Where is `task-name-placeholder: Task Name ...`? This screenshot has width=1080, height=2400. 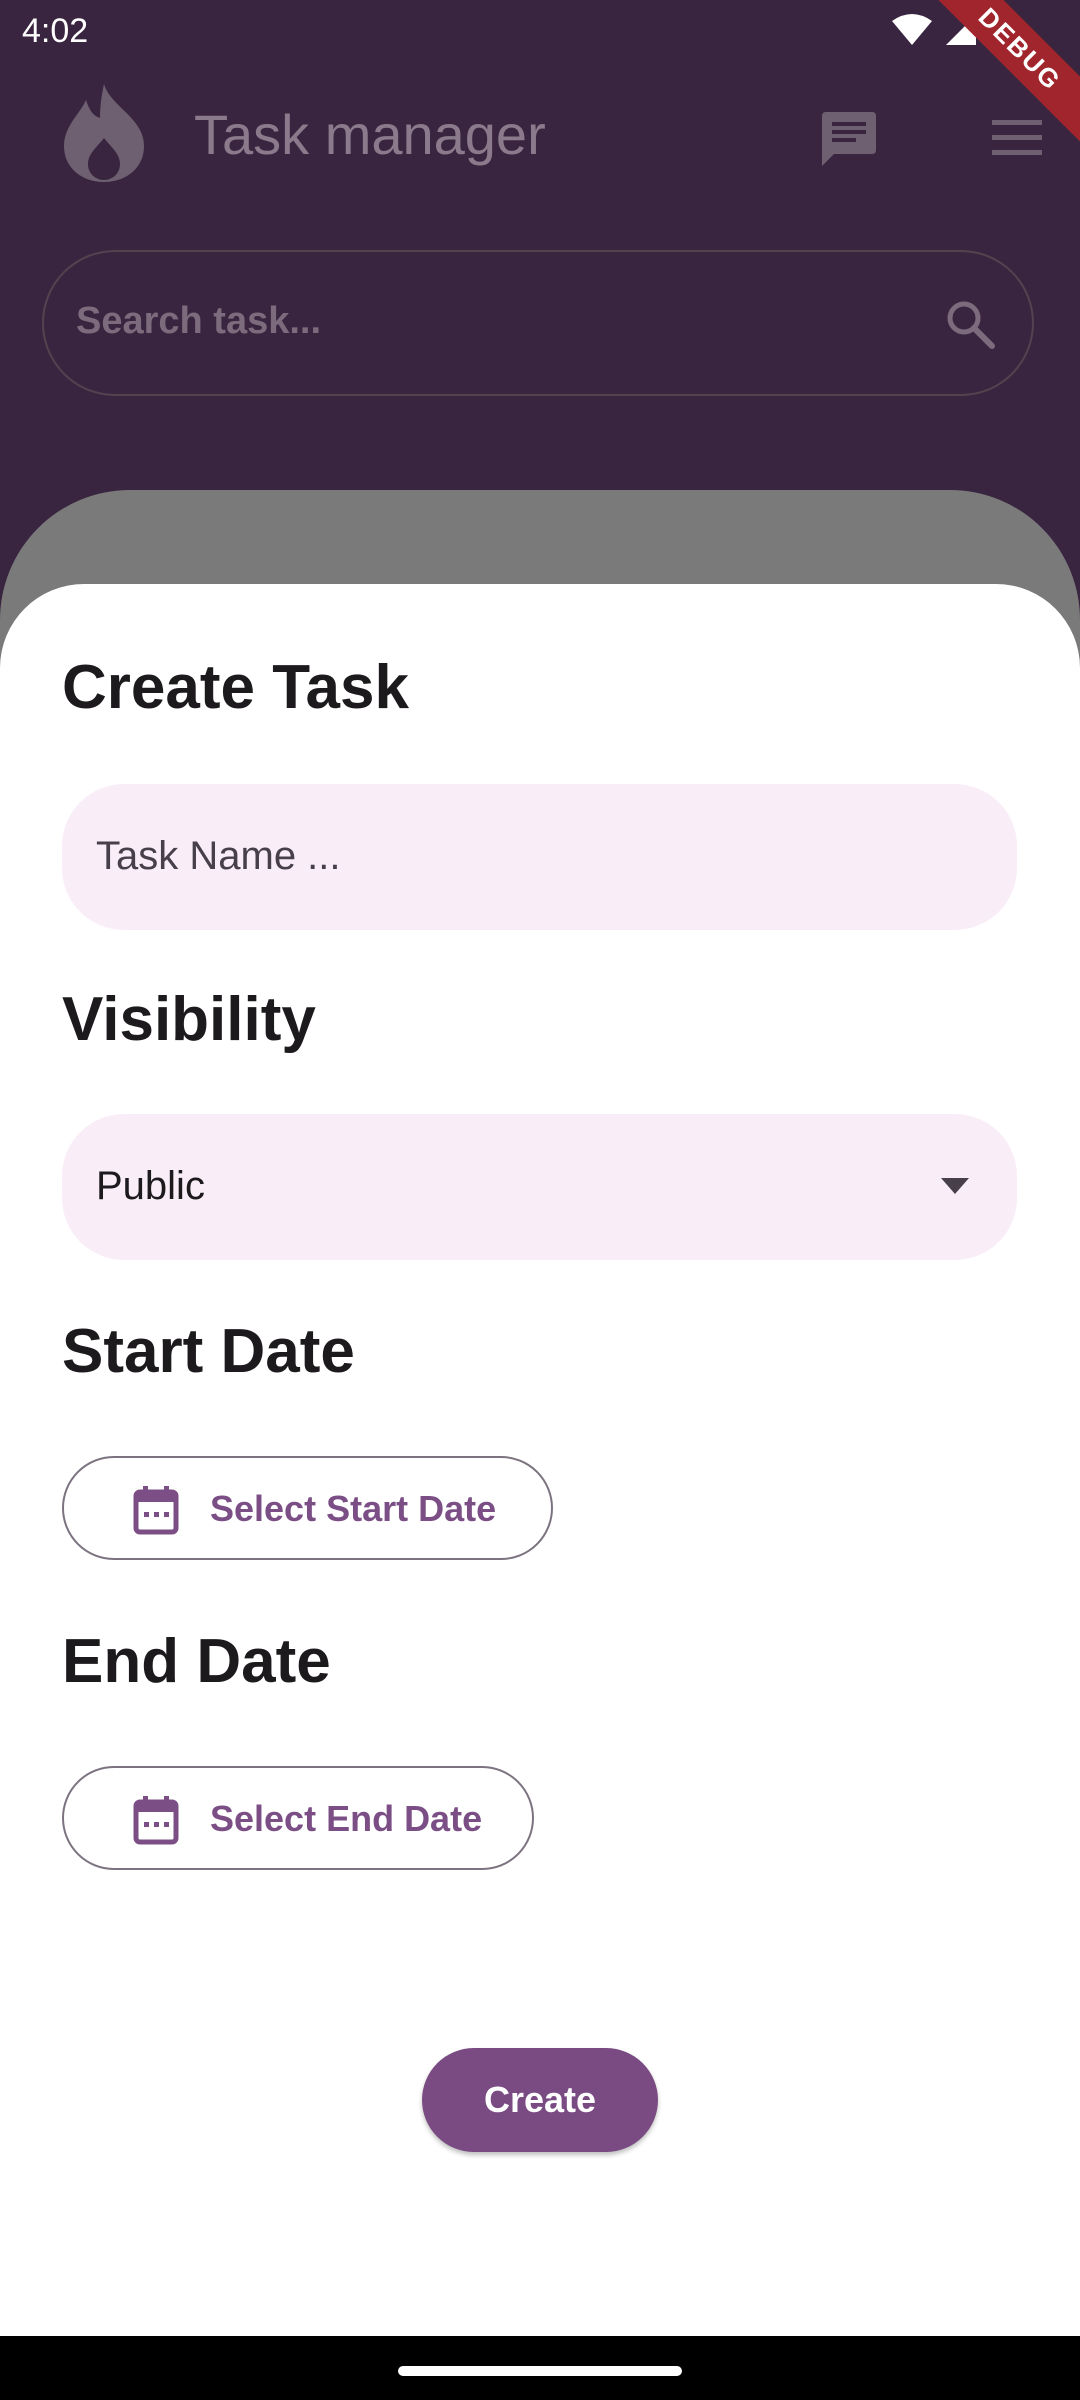
task-name-placeholder: Task Name ... is located at coordinates (218, 856).